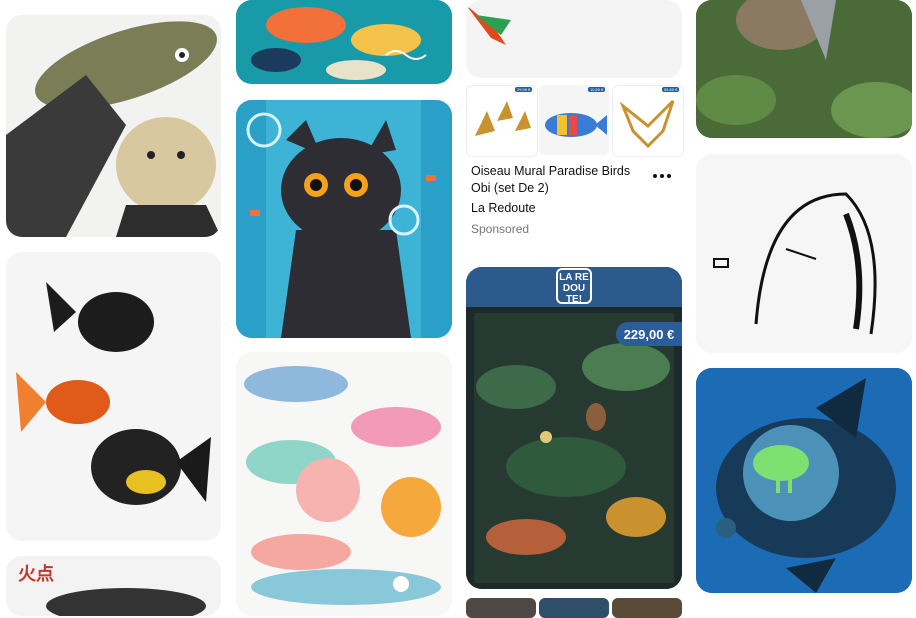 The width and height of the screenshot is (916, 618). I want to click on pin-koi-artwork, so click(344, 42).